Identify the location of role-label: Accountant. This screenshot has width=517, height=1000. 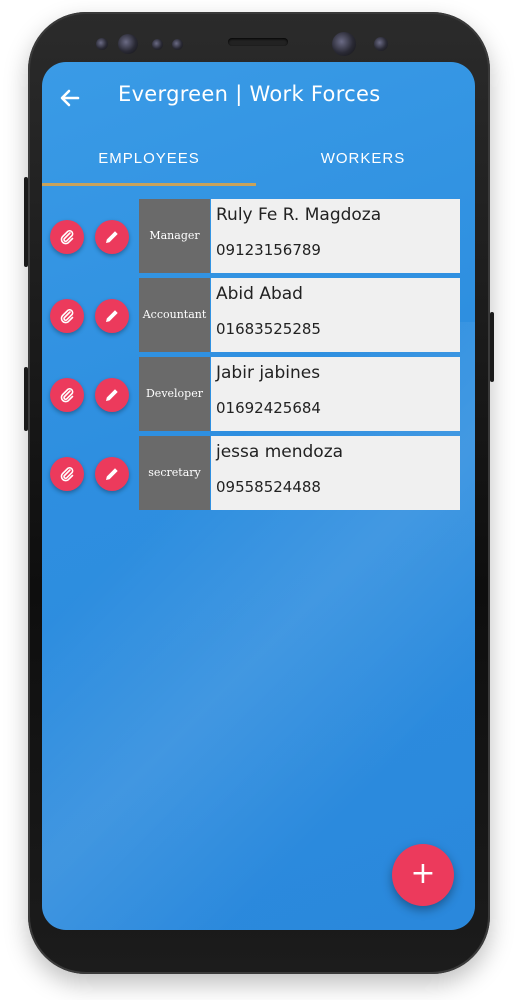
(174, 315).